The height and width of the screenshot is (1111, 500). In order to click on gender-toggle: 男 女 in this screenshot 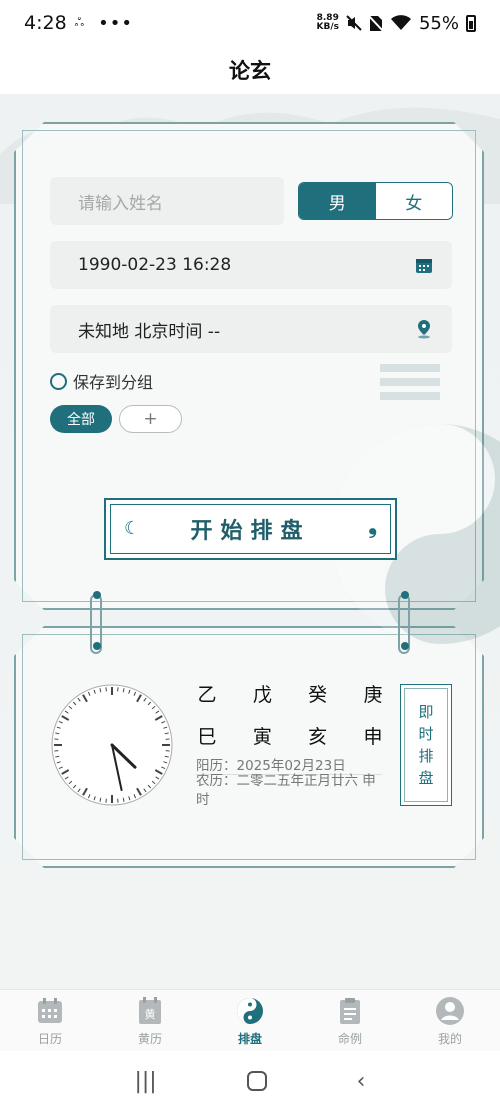, I will do `click(375, 201)`.